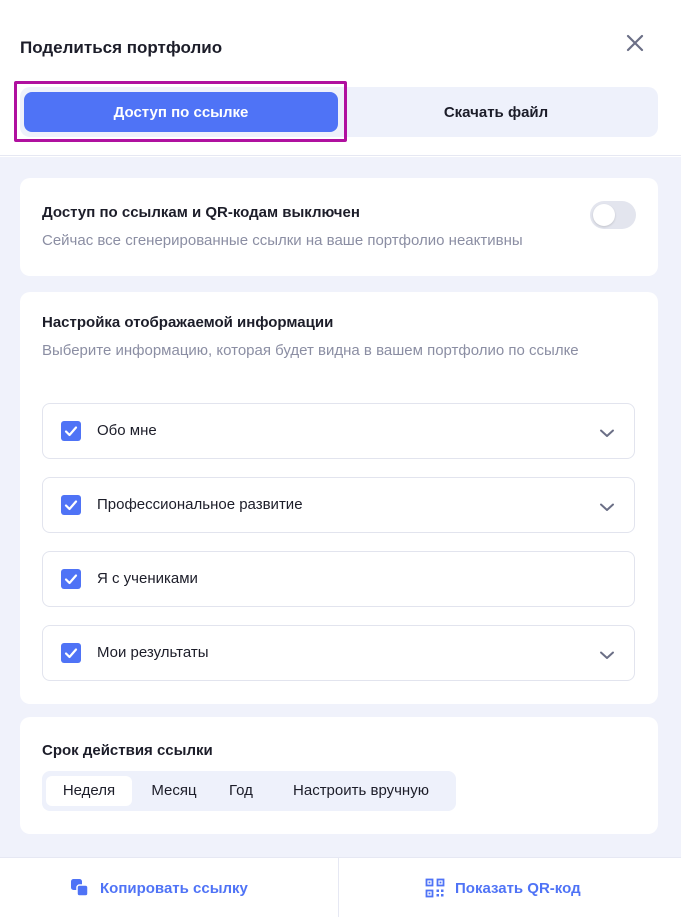  What do you see at coordinates (338, 431) in the screenshot?
I see `list-item-about-me: Обо мне` at bounding box center [338, 431].